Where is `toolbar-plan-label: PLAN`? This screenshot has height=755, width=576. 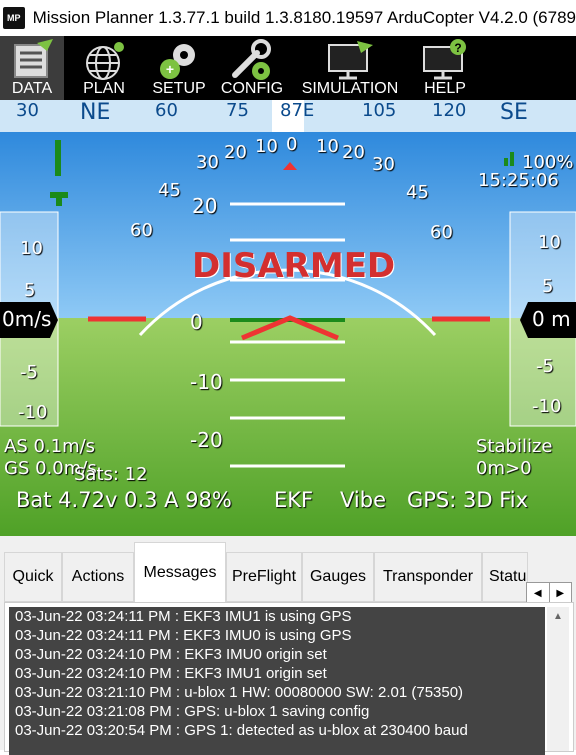 toolbar-plan-label: PLAN is located at coordinates (104, 88).